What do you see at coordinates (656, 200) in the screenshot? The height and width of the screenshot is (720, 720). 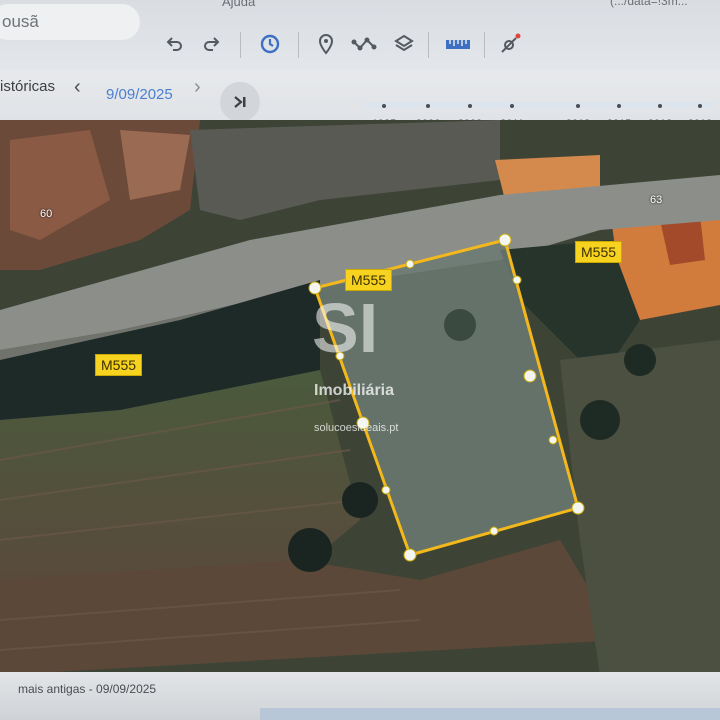 I see `house-number: 63` at bounding box center [656, 200].